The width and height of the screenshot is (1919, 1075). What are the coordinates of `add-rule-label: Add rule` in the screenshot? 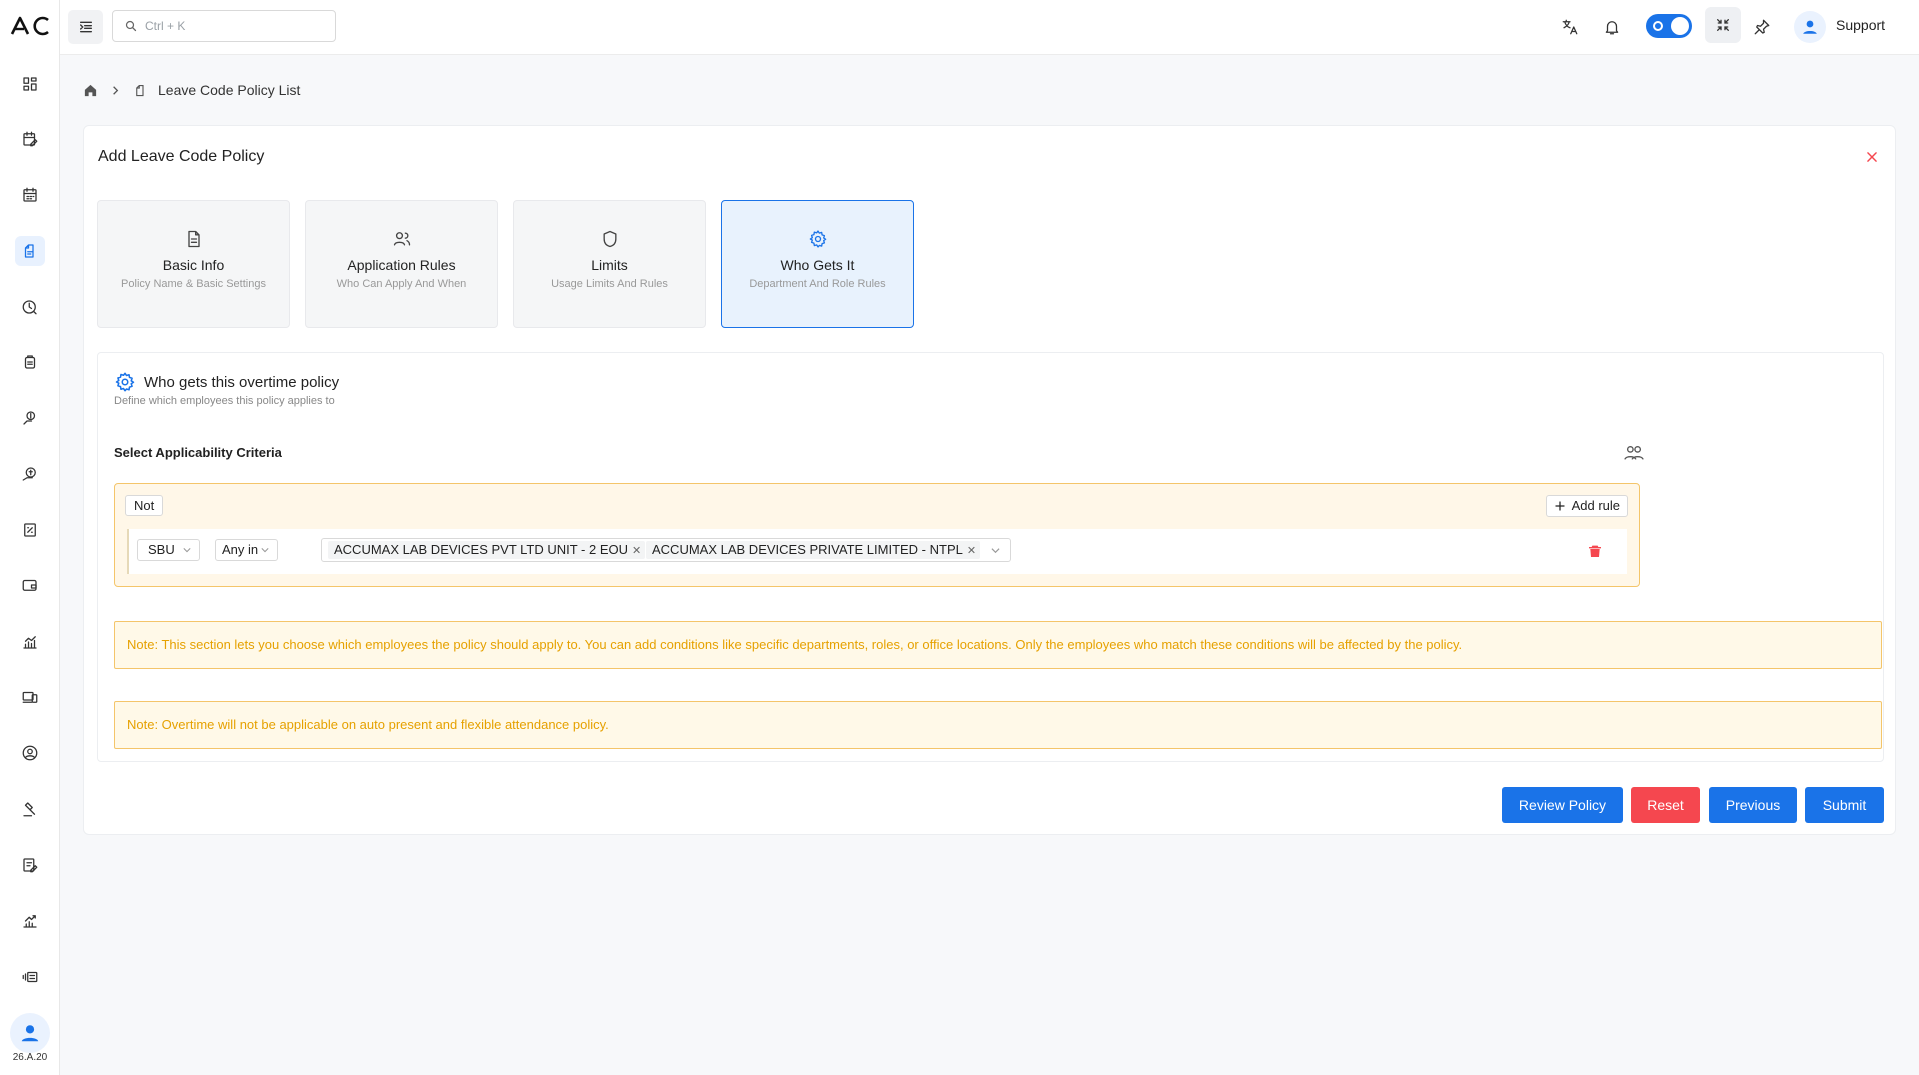 It's located at (1595, 505).